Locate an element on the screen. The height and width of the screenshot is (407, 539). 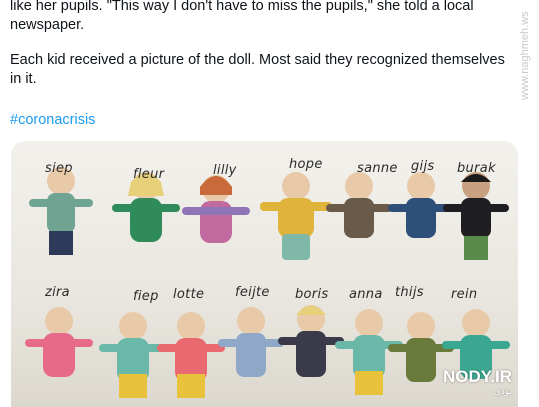
doll-name: sanne is located at coordinates (377, 168).